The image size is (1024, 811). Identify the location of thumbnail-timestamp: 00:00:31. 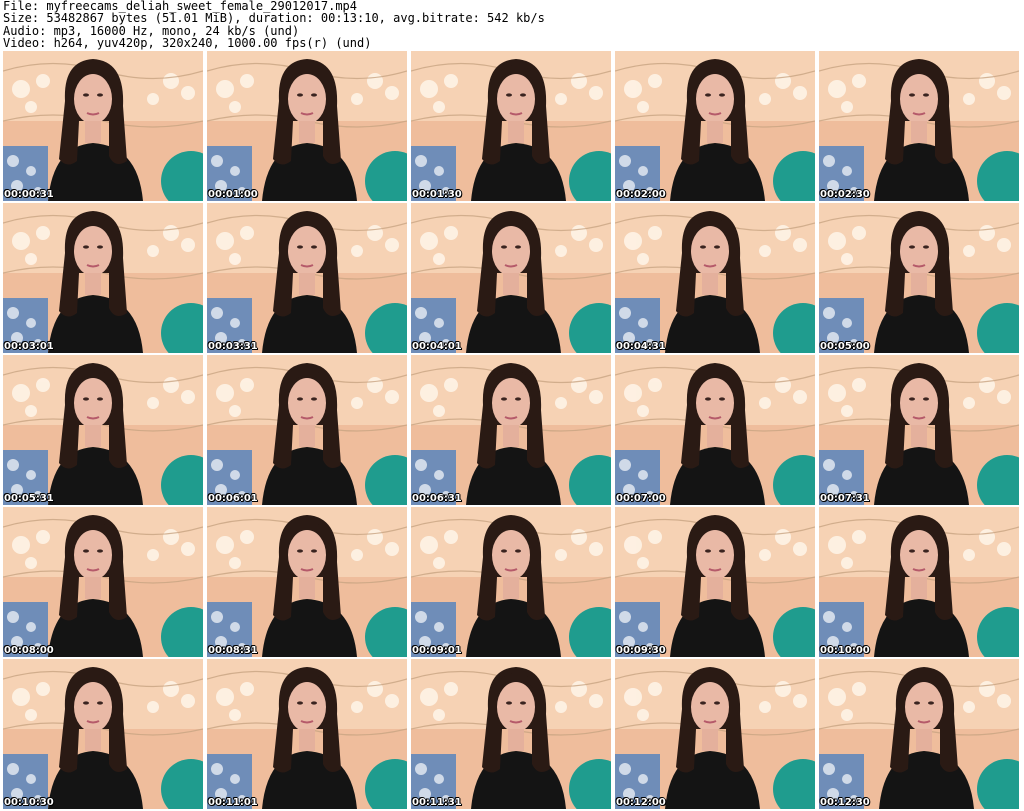
(29, 194).